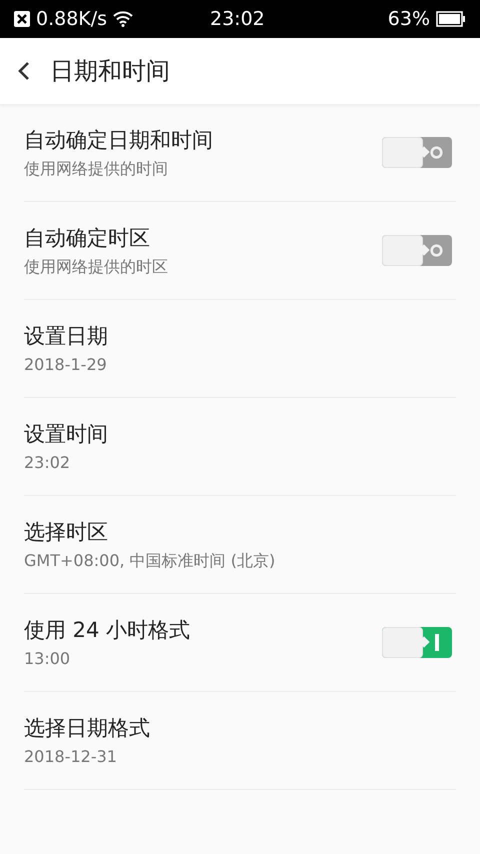 The image size is (480, 854). What do you see at coordinates (237, 19) in the screenshot?
I see `clock: 23:02` at bounding box center [237, 19].